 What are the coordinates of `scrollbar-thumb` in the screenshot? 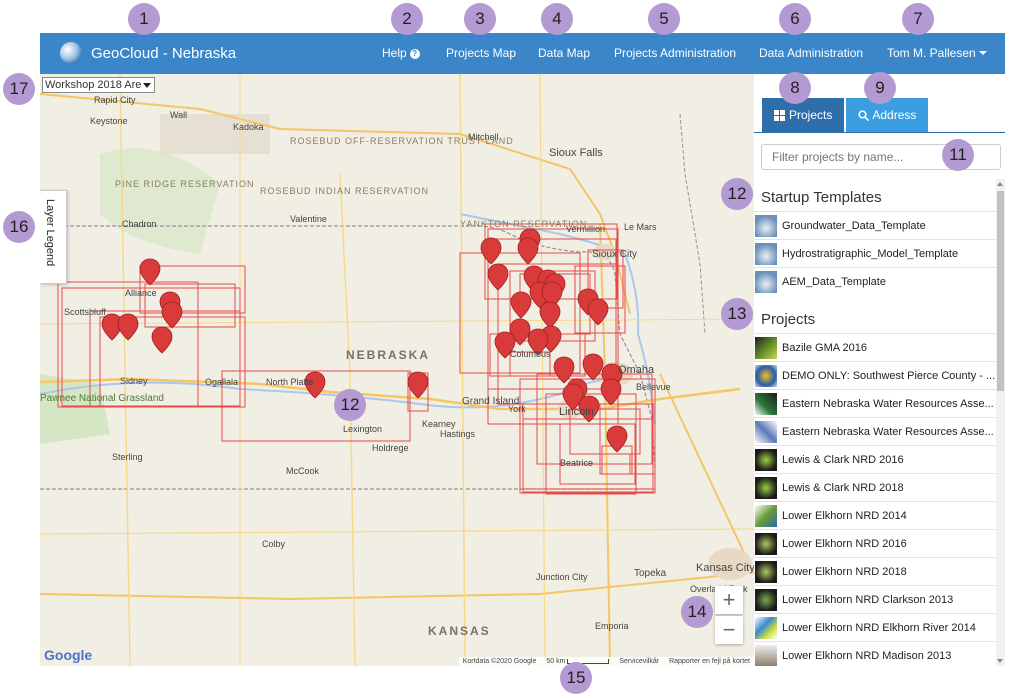 It's located at (1000, 291).